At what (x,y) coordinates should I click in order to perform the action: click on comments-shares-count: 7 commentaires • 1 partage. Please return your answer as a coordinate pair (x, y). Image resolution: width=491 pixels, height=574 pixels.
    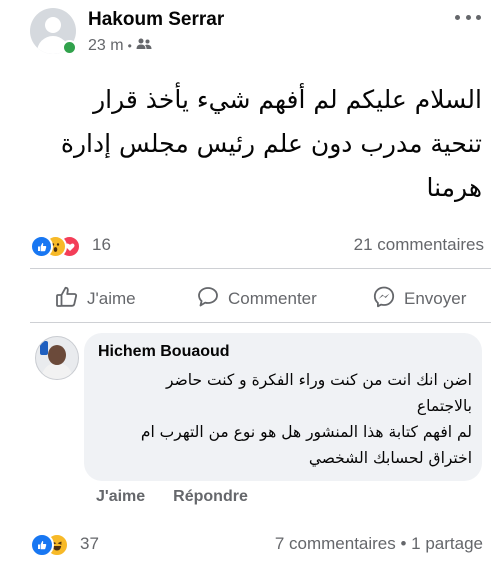
    Looking at the image, I should click on (379, 544).